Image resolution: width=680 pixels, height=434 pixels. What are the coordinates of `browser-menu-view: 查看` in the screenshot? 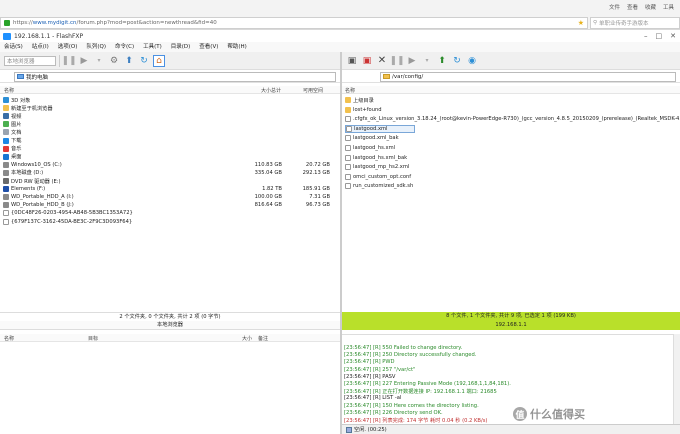 It's located at (632, 7).